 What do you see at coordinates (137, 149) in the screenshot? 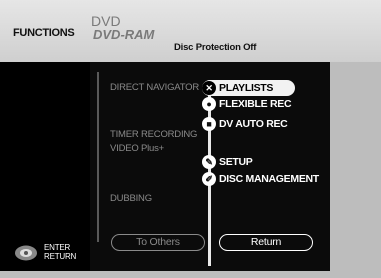
I see `menu-item-video-plus: VIDEO Plus+` at bounding box center [137, 149].